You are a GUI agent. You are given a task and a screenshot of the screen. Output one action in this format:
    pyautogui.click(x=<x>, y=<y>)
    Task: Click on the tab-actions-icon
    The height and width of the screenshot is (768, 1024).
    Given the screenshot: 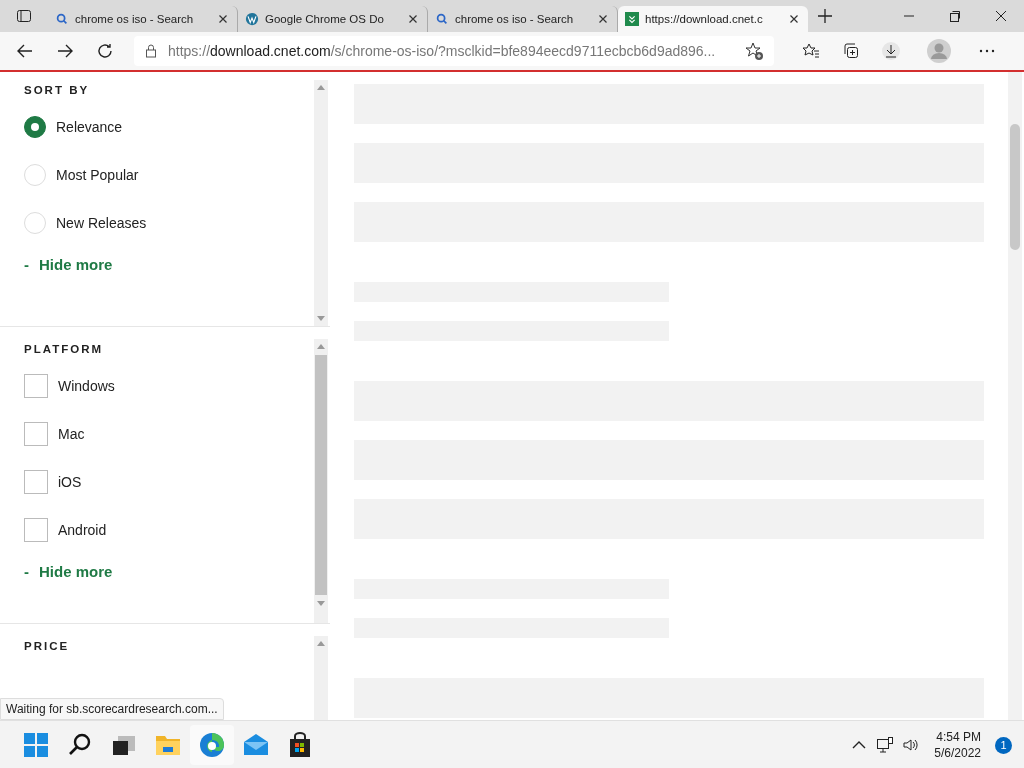 What is the action you would take?
    pyautogui.click(x=24, y=16)
    